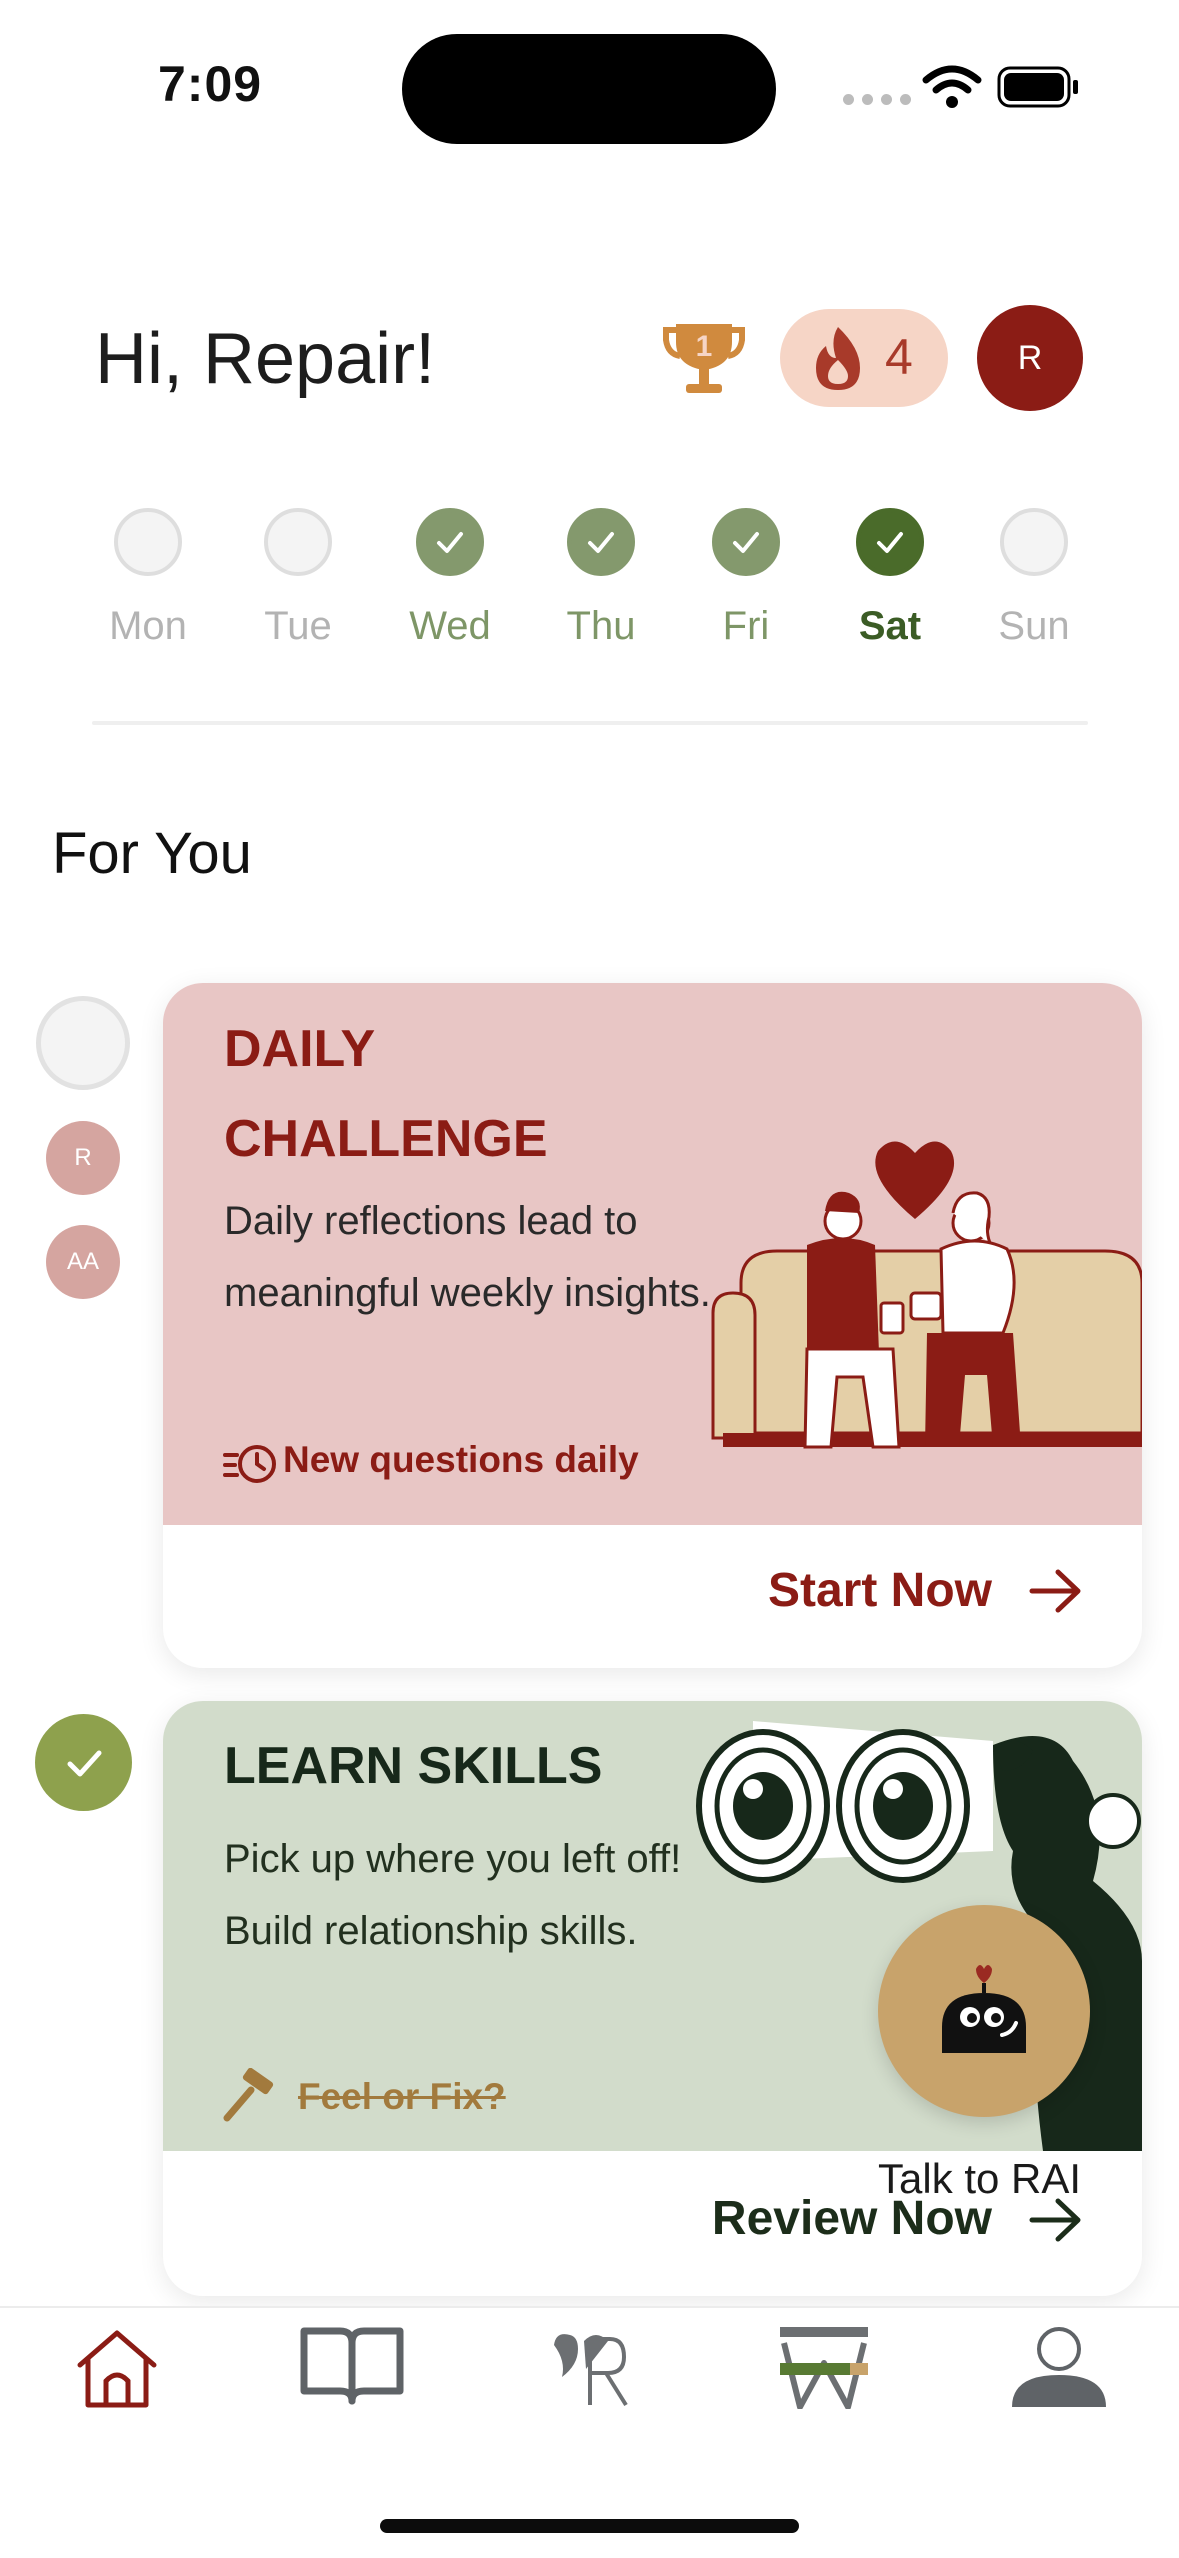  I want to click on day-circle-tue, so click(298, 542).